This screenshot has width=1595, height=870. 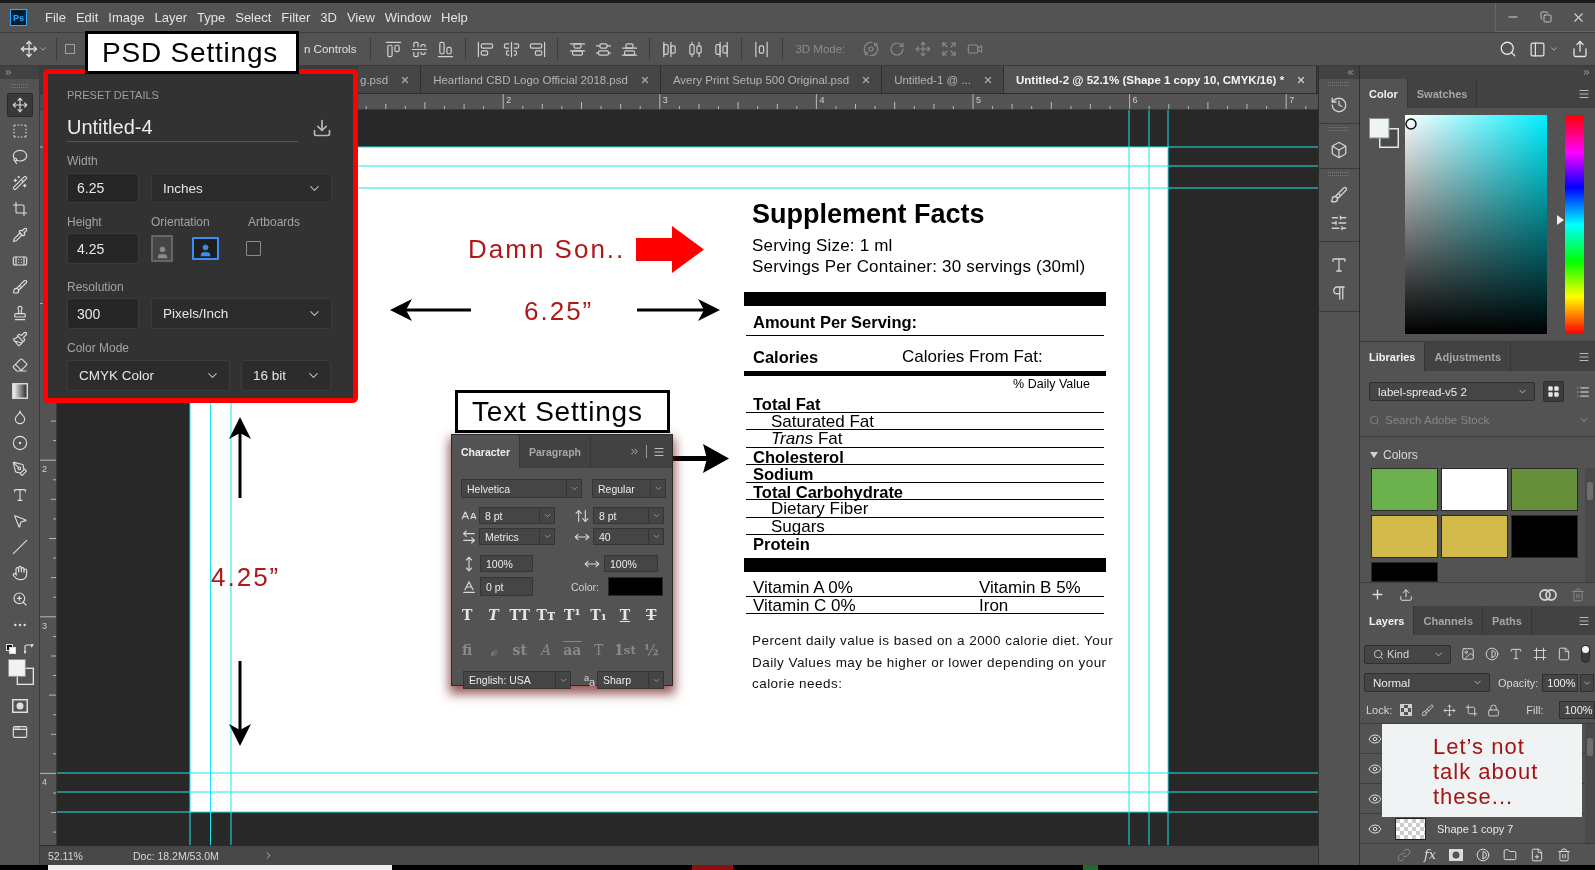 I want to click on distribute-center-icon, so click(x=696, y=49).